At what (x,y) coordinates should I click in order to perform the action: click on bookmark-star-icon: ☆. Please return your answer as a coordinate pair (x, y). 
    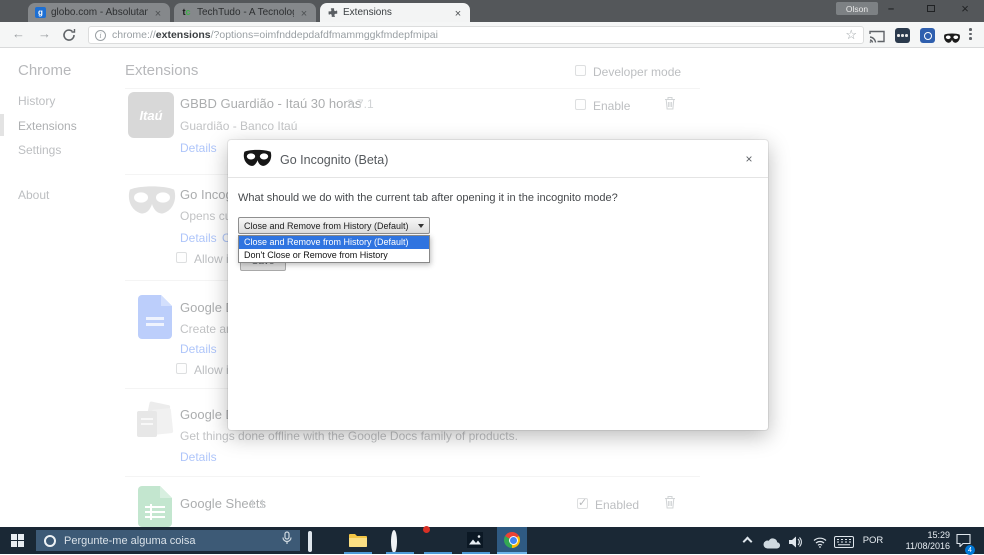
    Looking at the image, I should click on (851, 35).